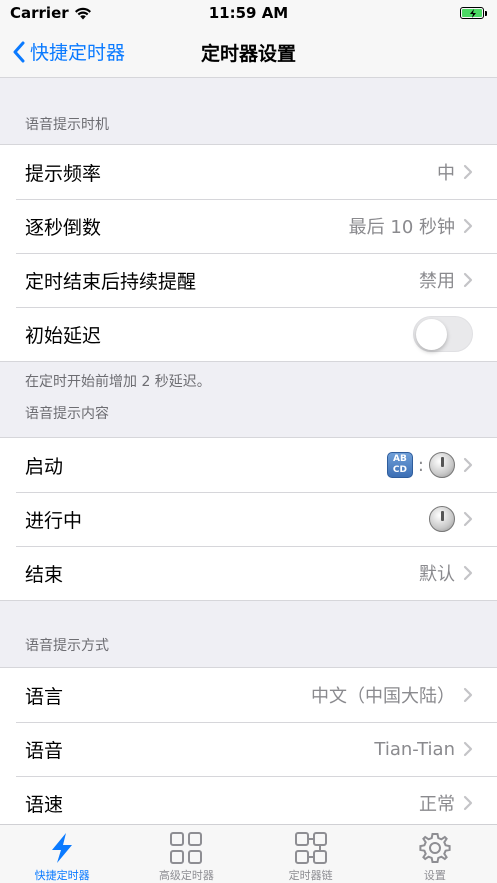 This screenshot has height=883, width=497. What do you see at coordinates (248, 13) in the screenshot?
I see `status-bar: Carrier` at bounding box center [248, 13].